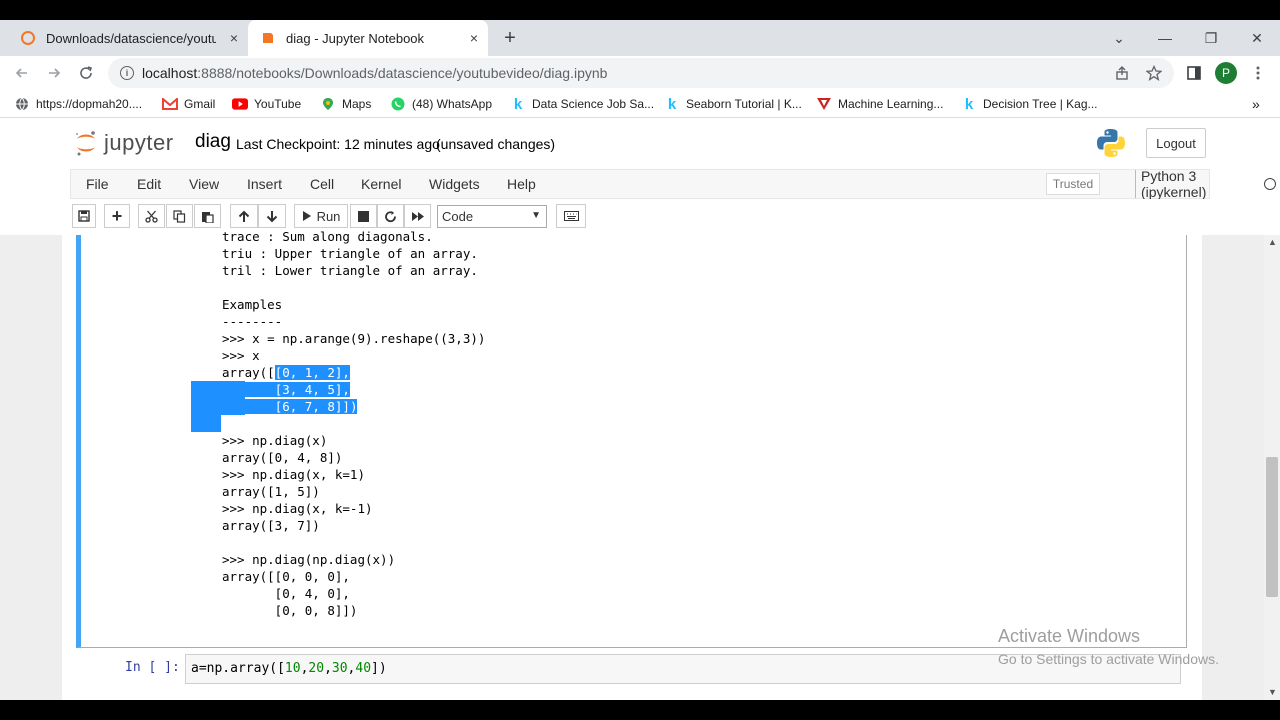 This screenshot has height=720, width=1280. I want to click on close-window-button: ✕, so click(1257, 38).